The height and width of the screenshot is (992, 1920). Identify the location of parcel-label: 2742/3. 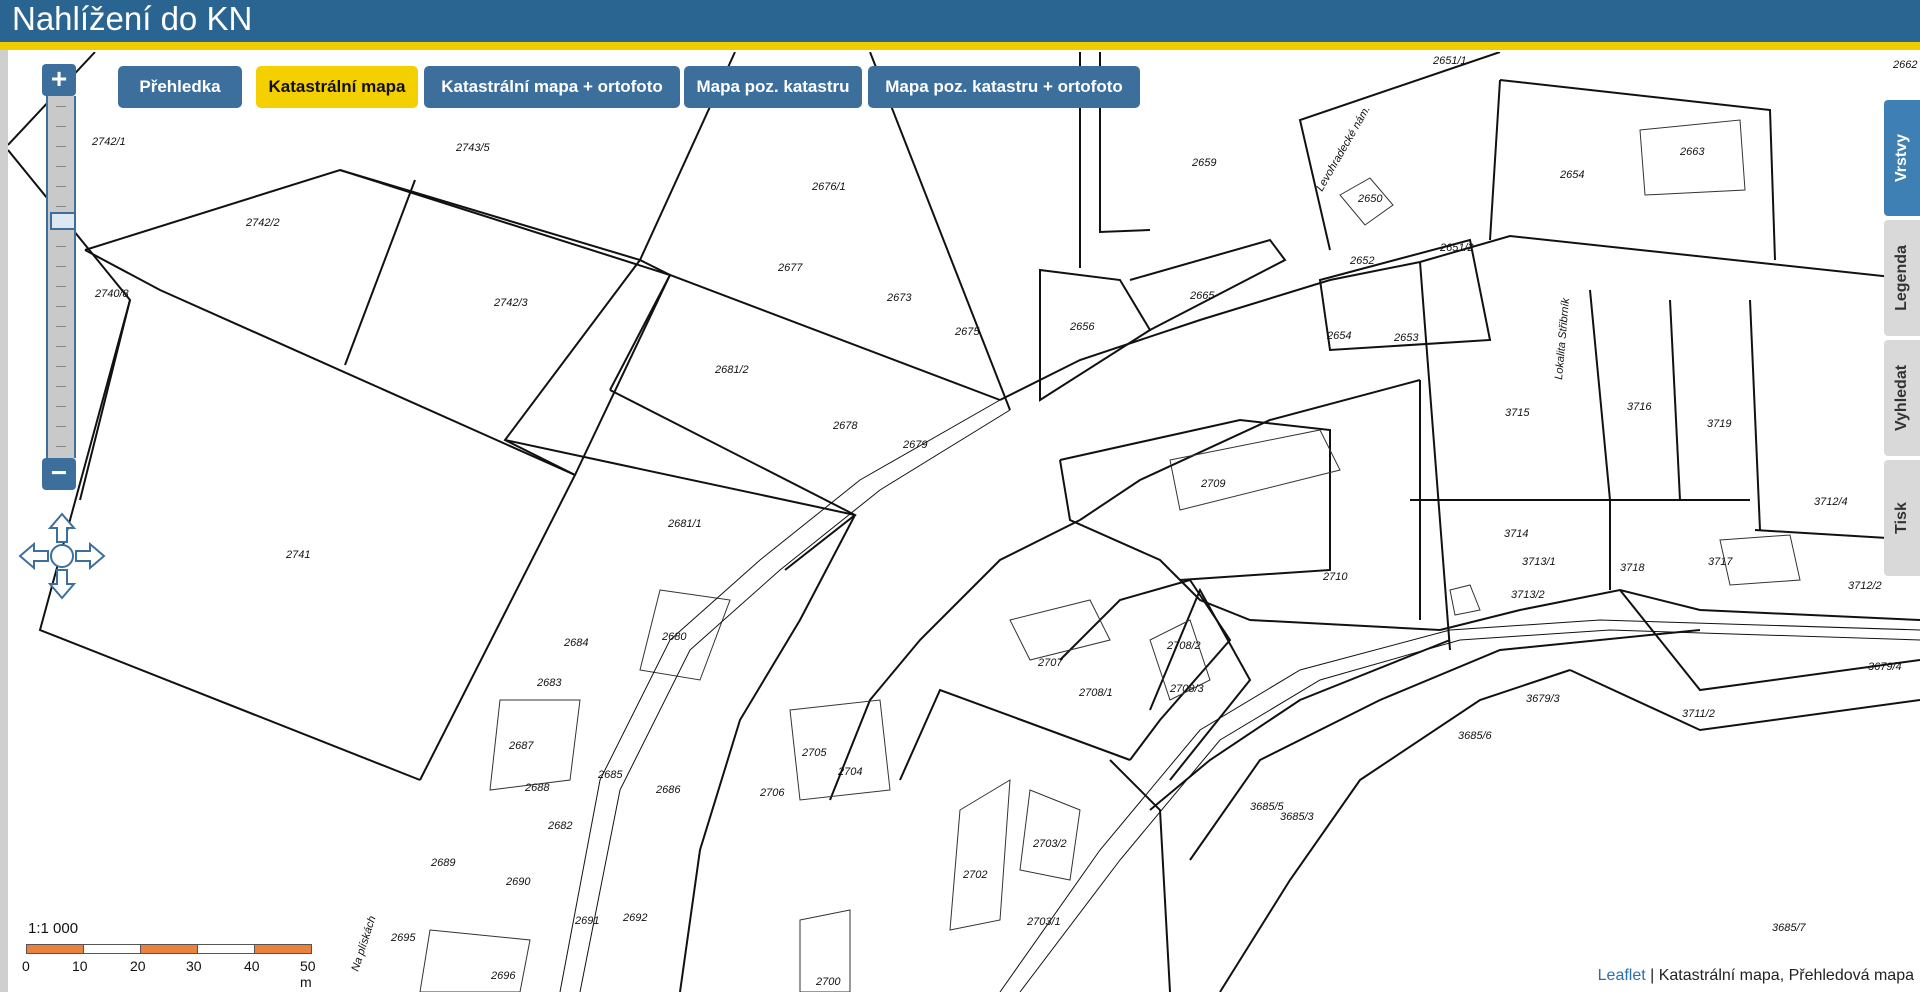
(511, 303).